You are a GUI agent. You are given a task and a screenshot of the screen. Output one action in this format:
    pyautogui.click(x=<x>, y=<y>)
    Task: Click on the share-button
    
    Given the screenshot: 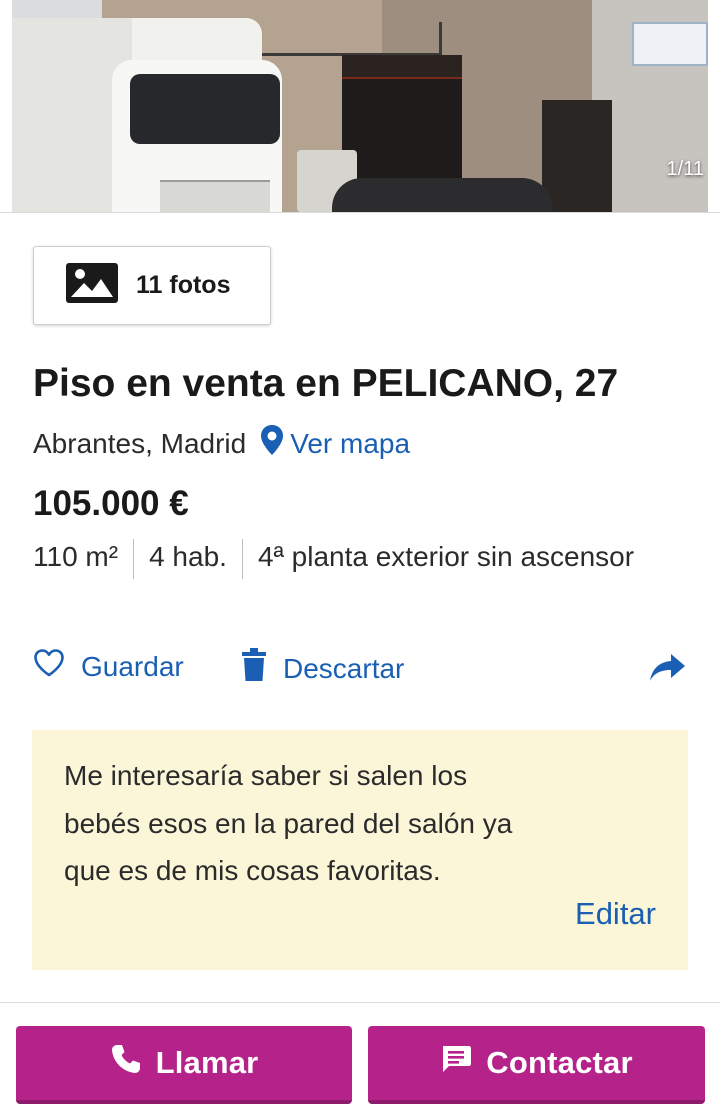 What is the action you would take?
    pyautogui.click(x=668, y=670)
    